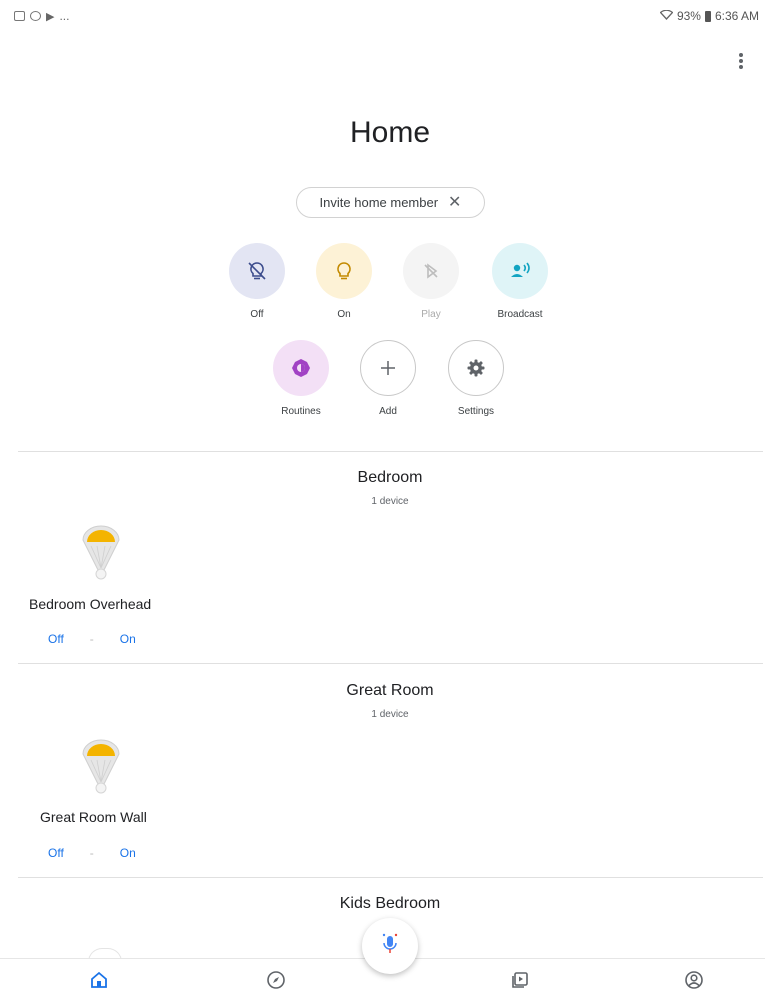 The width and height of the screenshot is (765, 1001). I want to click on lights-on-button: On, so click(344, 281).